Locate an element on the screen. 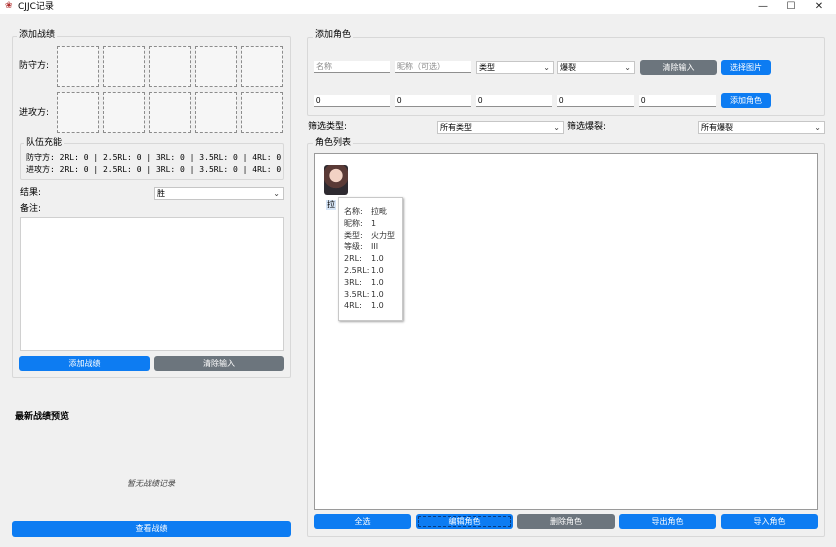 The height and width of the screenshot is (547, 836). nickname-input is located at coordinates (433, 67).